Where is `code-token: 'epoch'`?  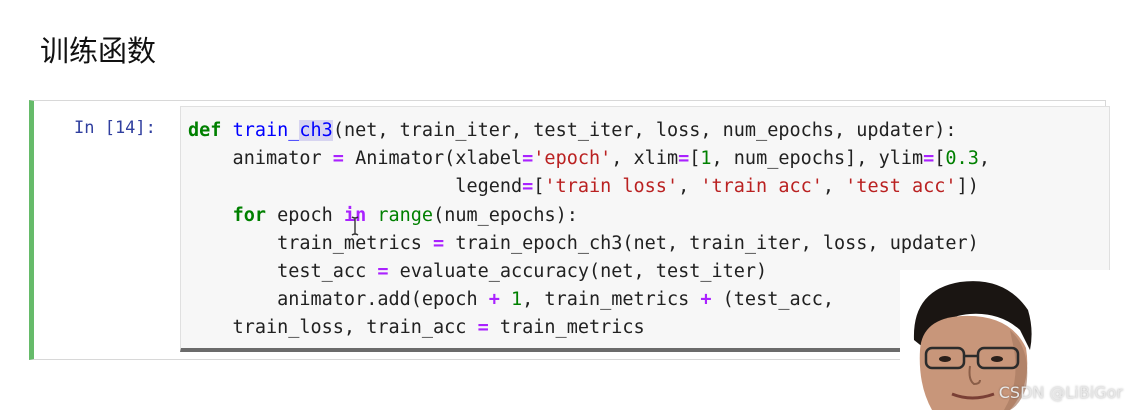 code-token: 'epoch' is located at coordinates (572, 159).